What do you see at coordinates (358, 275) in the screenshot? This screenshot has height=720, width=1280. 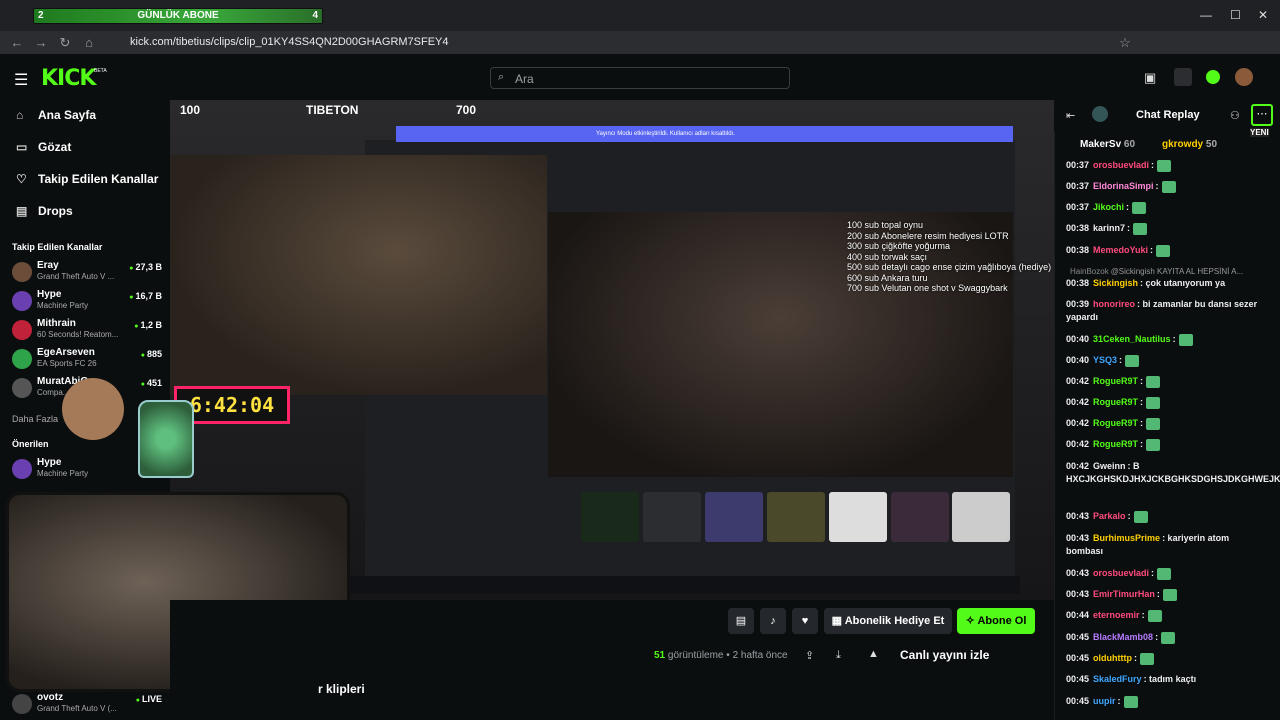 I see `webcam-feed-main` at bounding box center [358, 275].